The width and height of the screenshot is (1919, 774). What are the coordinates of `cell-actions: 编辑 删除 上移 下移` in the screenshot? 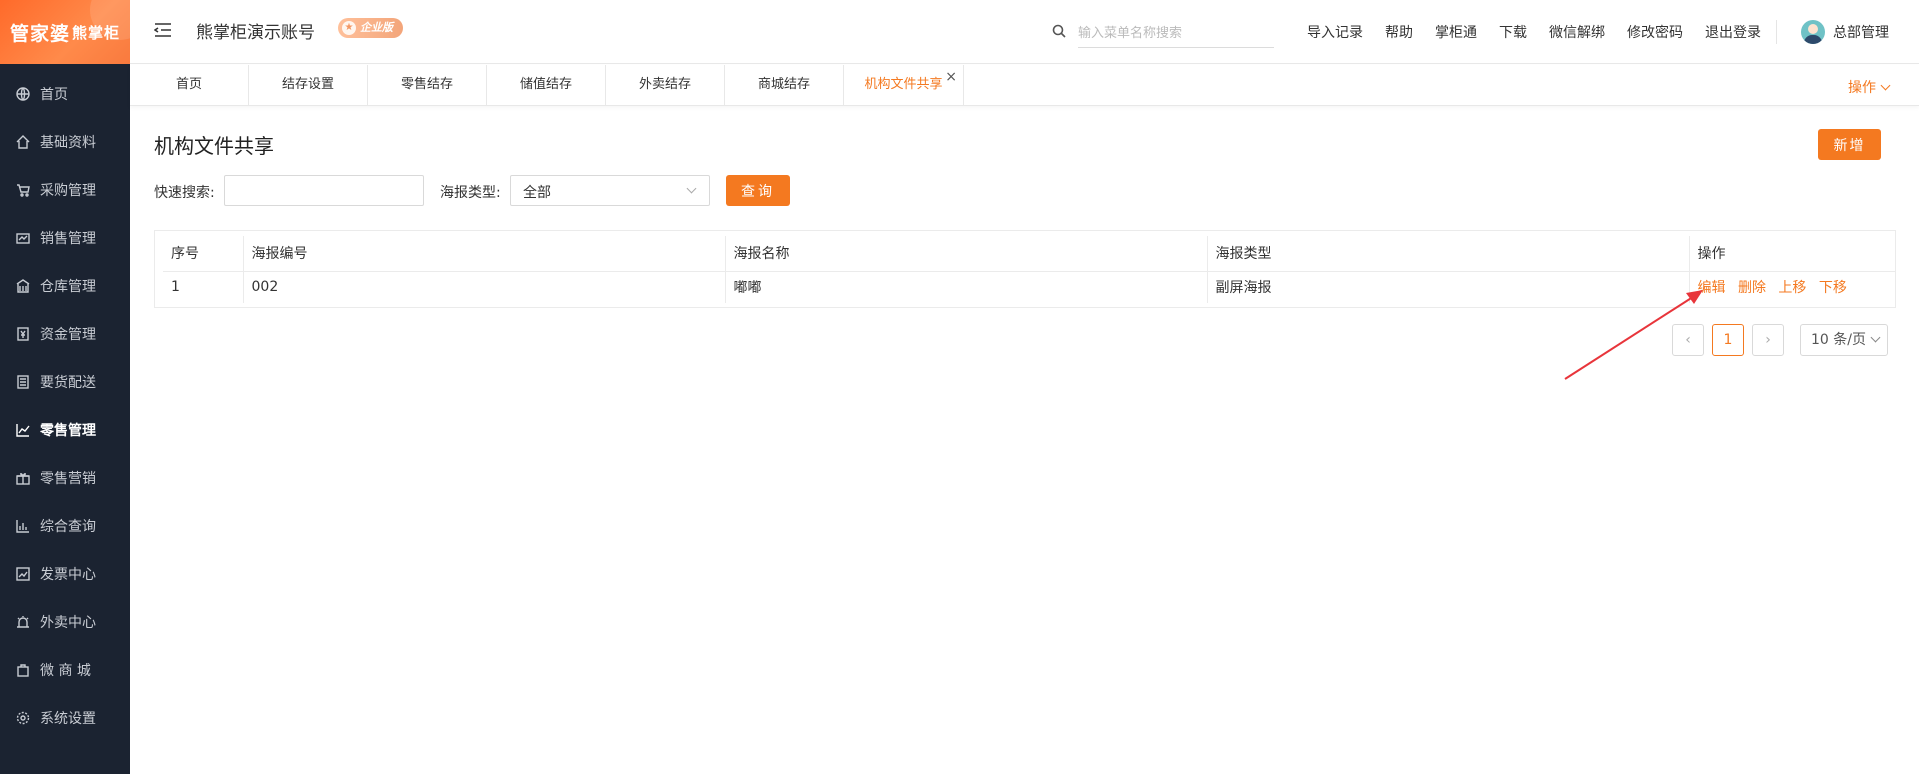 It's located at (1791, 287).